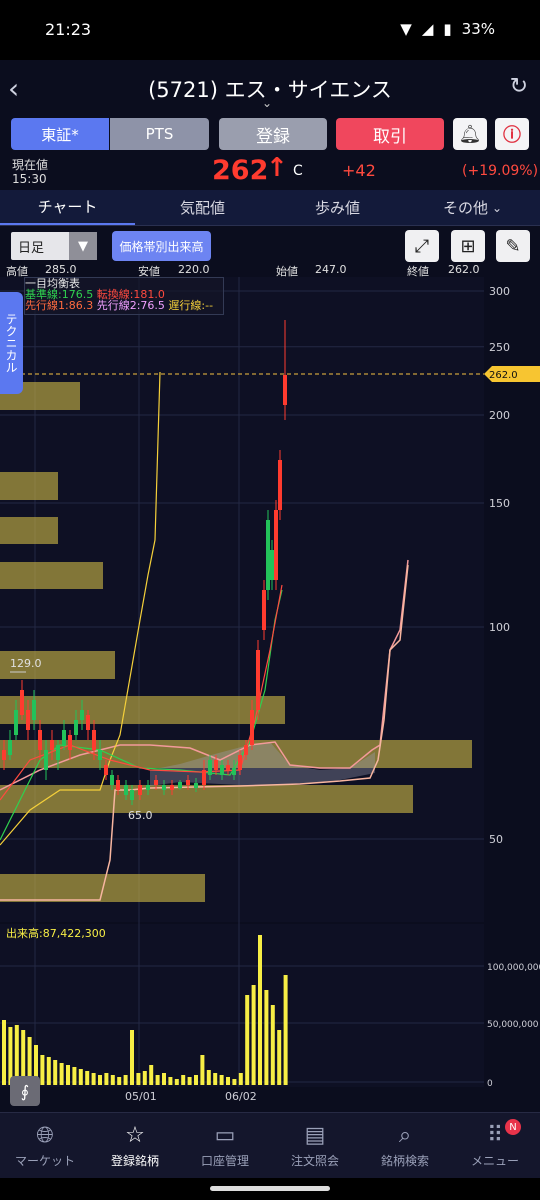 Image resolution: width=540 pixels, height=1200 pixels. What do you see at coordinates (135, 1135) in the screenshot?
I see `star-icon: ☆` at bounding box center [135, 1135].